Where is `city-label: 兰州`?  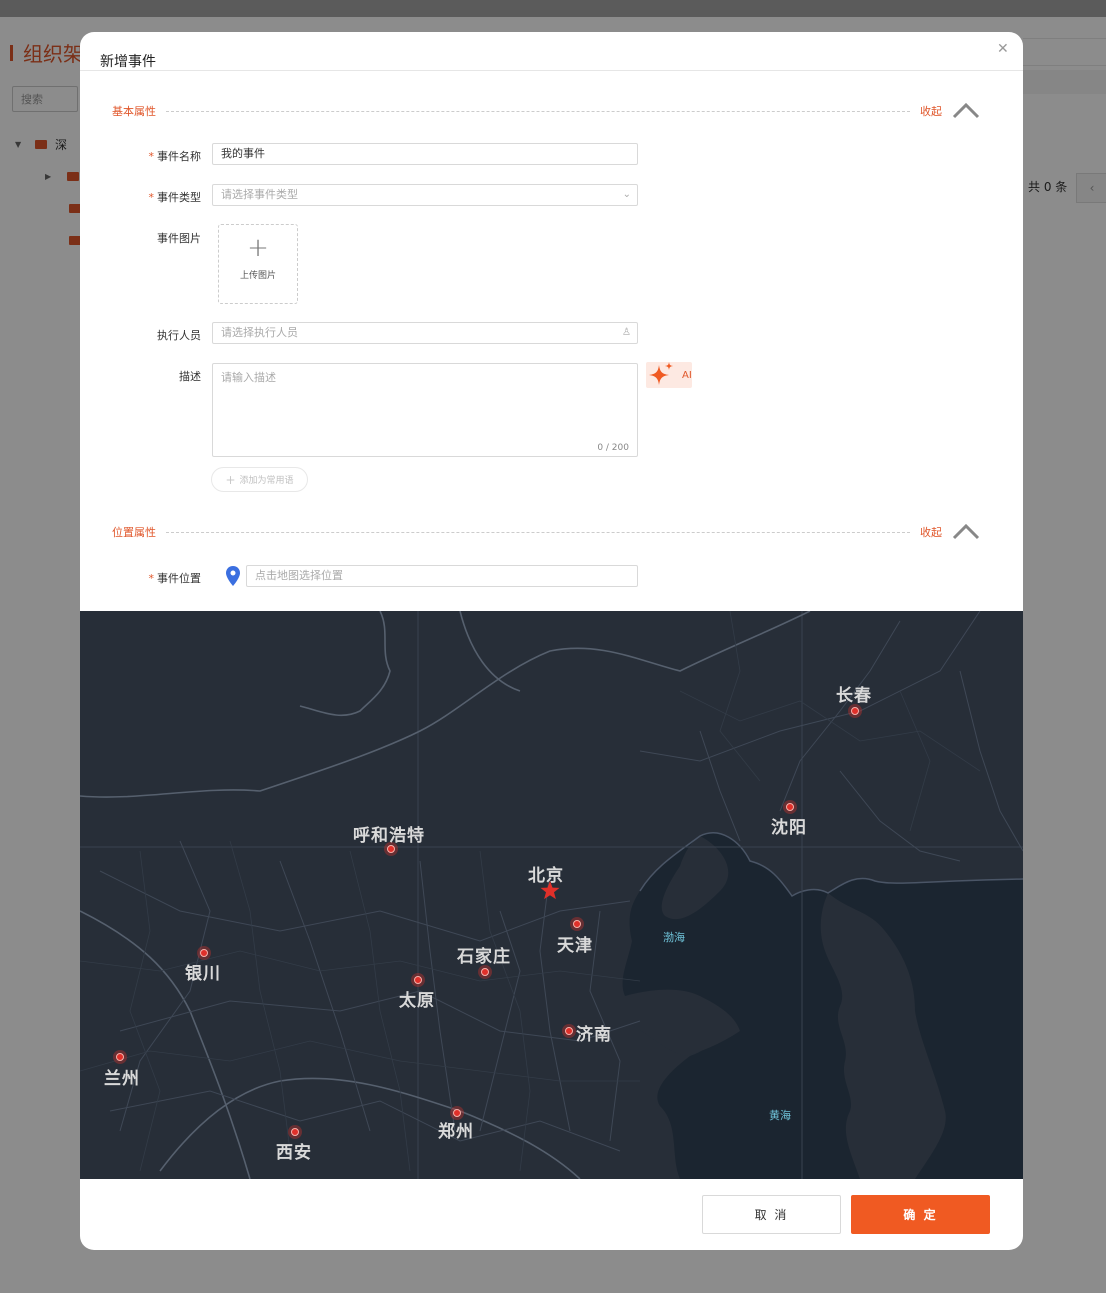 city-label: 兰州 is located at coordinates (122, 1079).